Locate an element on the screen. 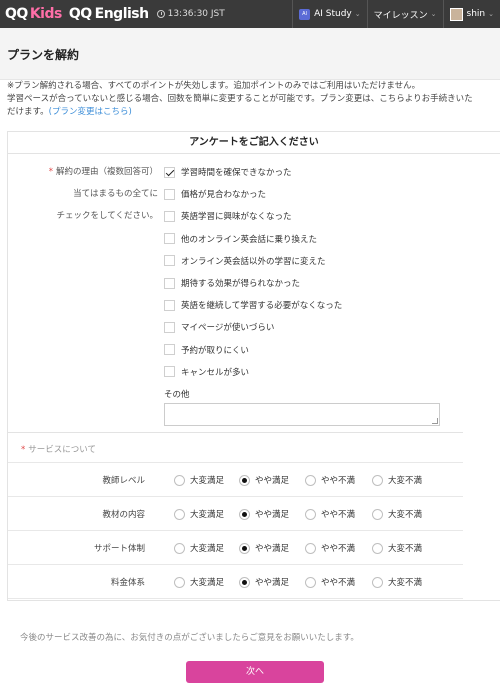  service-name: 教師レベル is located at coordinates (123, 481).